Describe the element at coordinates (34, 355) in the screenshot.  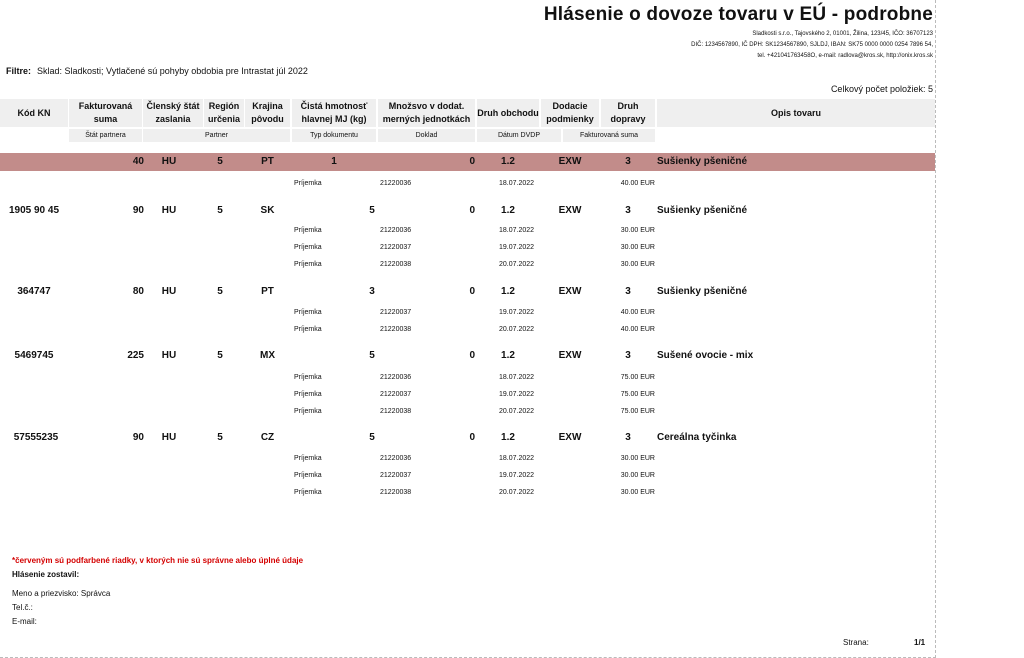
I see `cell-kod: 5469745` at that location.